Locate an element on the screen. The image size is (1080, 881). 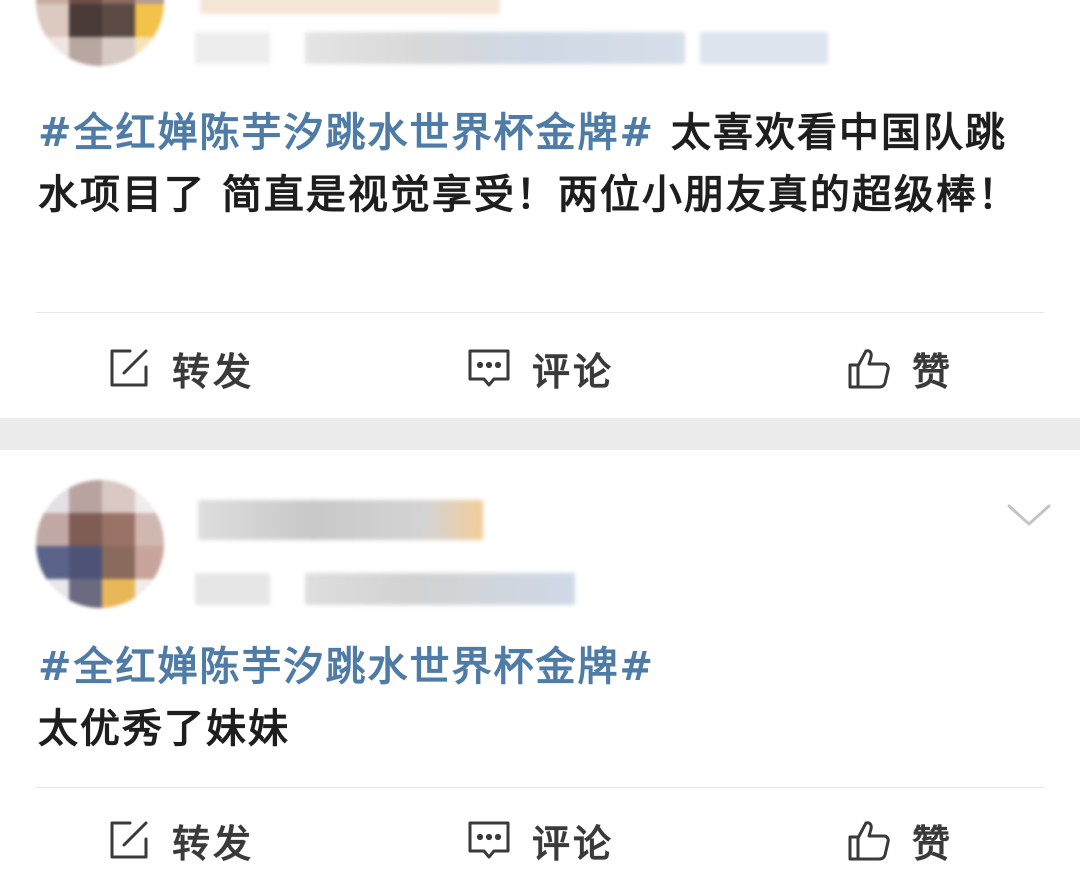
post-text: 太优秀了妹妹 is located at coordinates (164, 728).